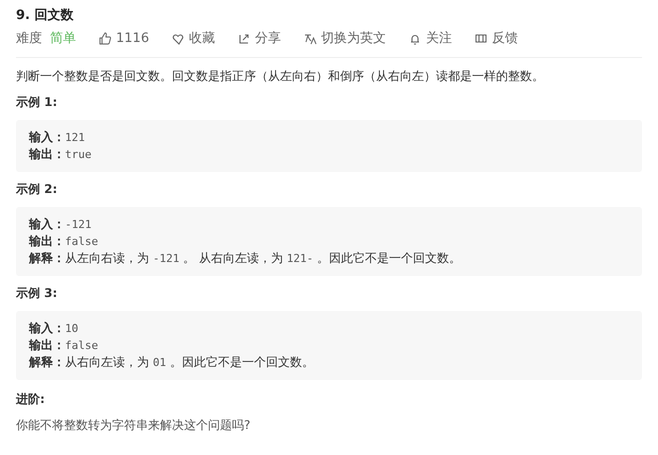 Image resolution: width=658 pixels, height=455 pixels. I want to click on share-icon, so click(244, 39).